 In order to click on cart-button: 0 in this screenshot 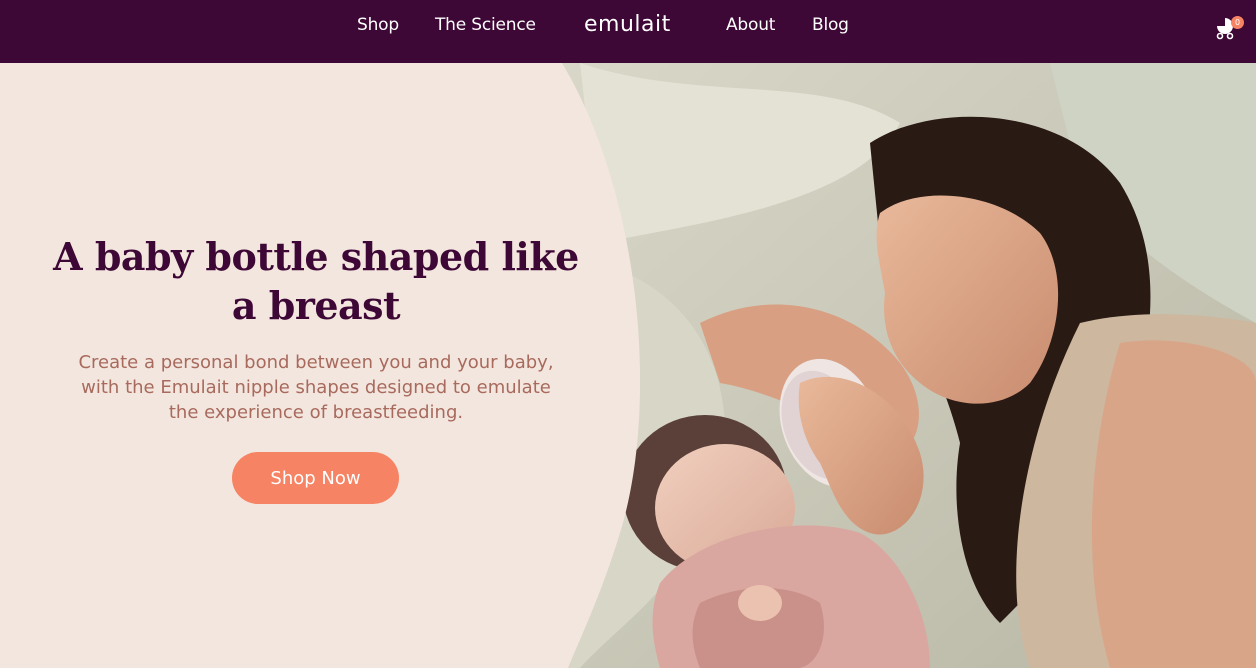, I will do `click(1230, 29)`.